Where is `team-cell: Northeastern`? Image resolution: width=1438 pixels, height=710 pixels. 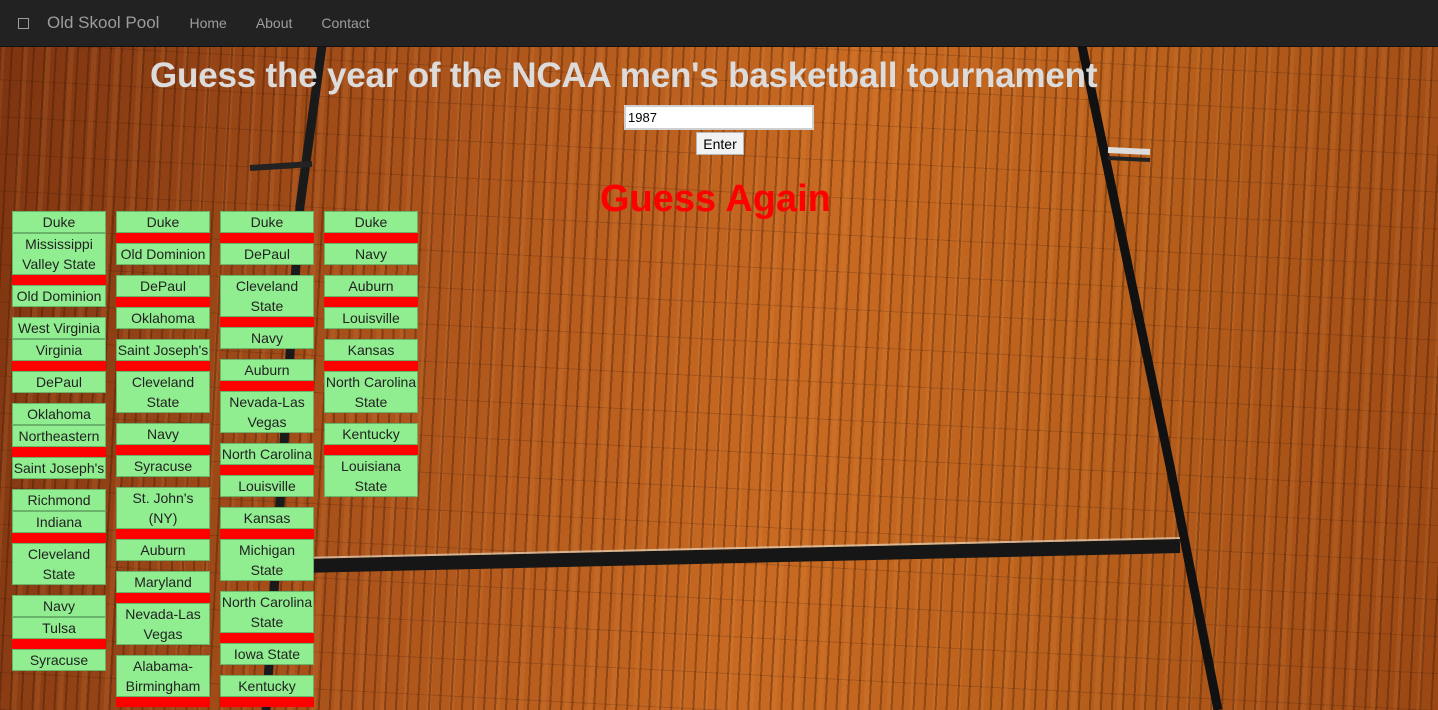 team-cell: Northeastern is located at coordinates (59, 436).